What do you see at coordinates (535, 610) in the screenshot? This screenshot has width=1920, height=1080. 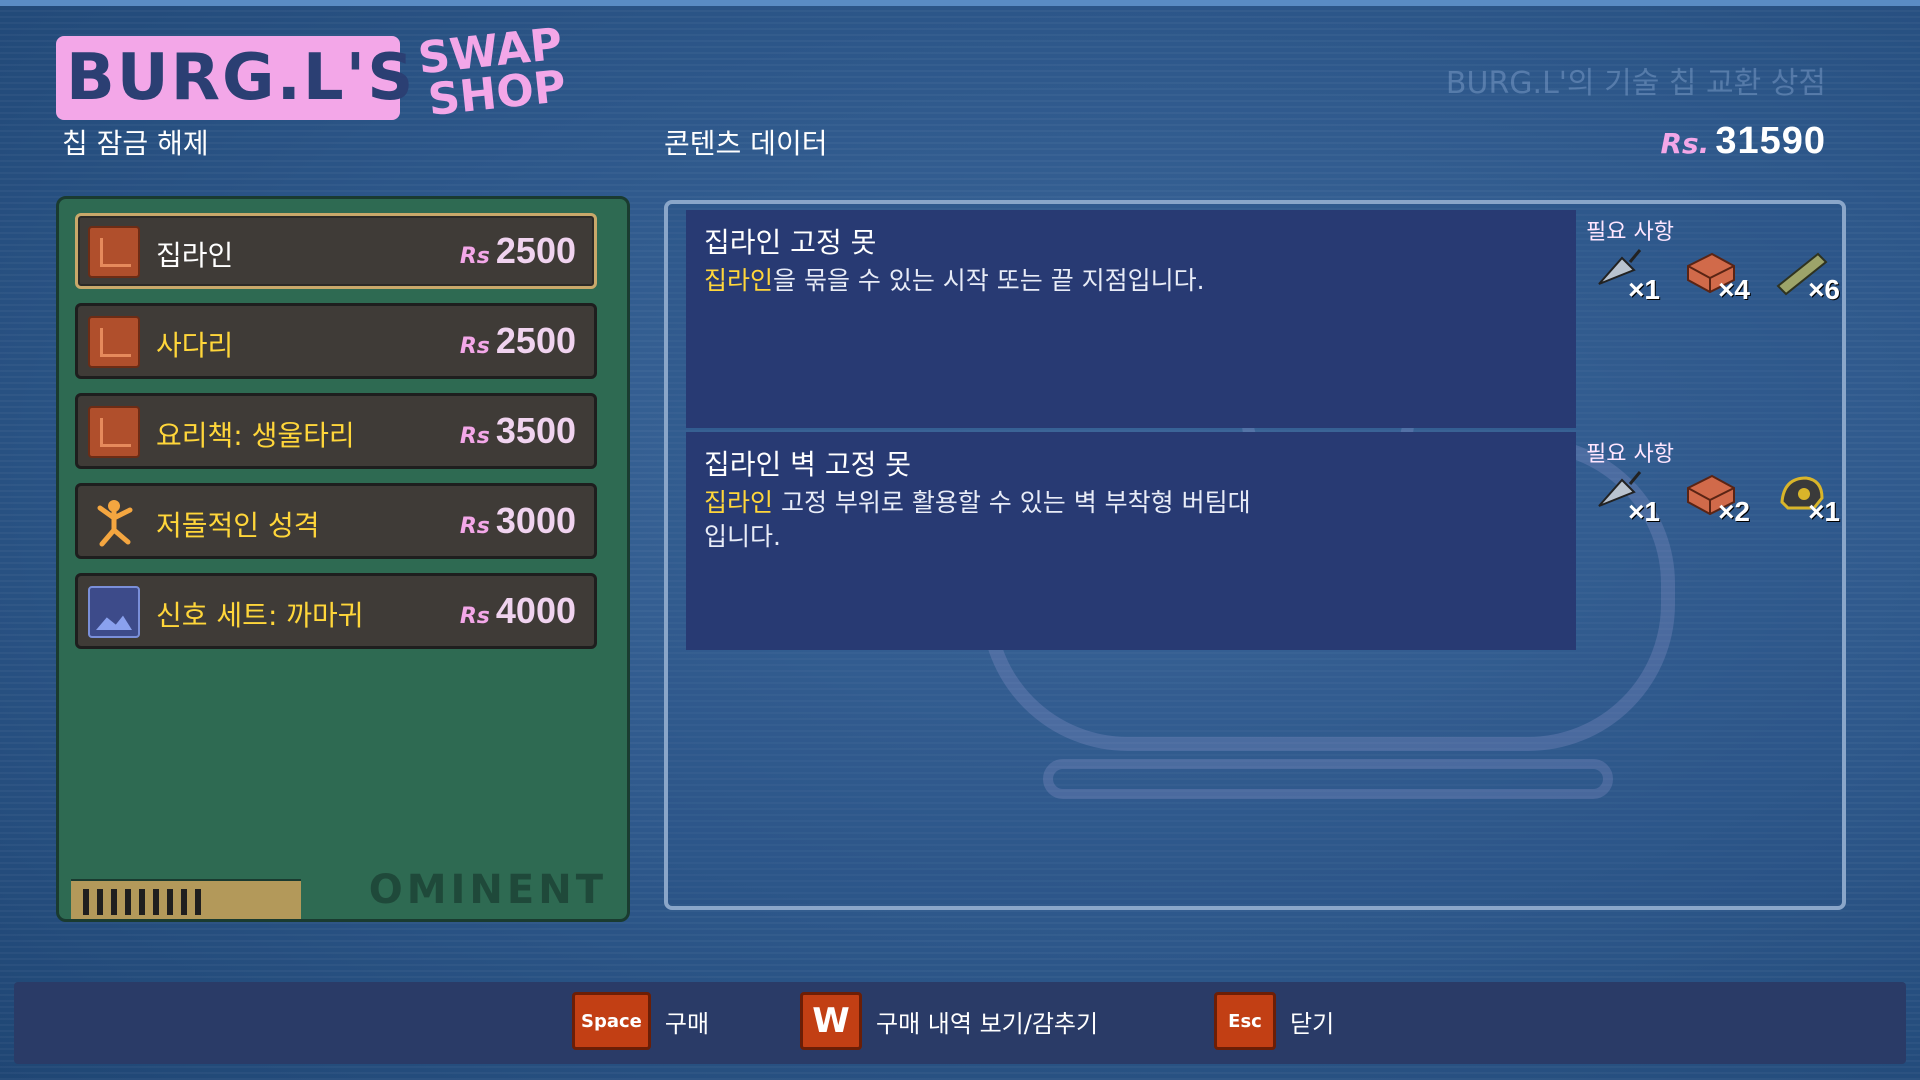 I see `price-value: 4000` at bounding box center [535, 610].